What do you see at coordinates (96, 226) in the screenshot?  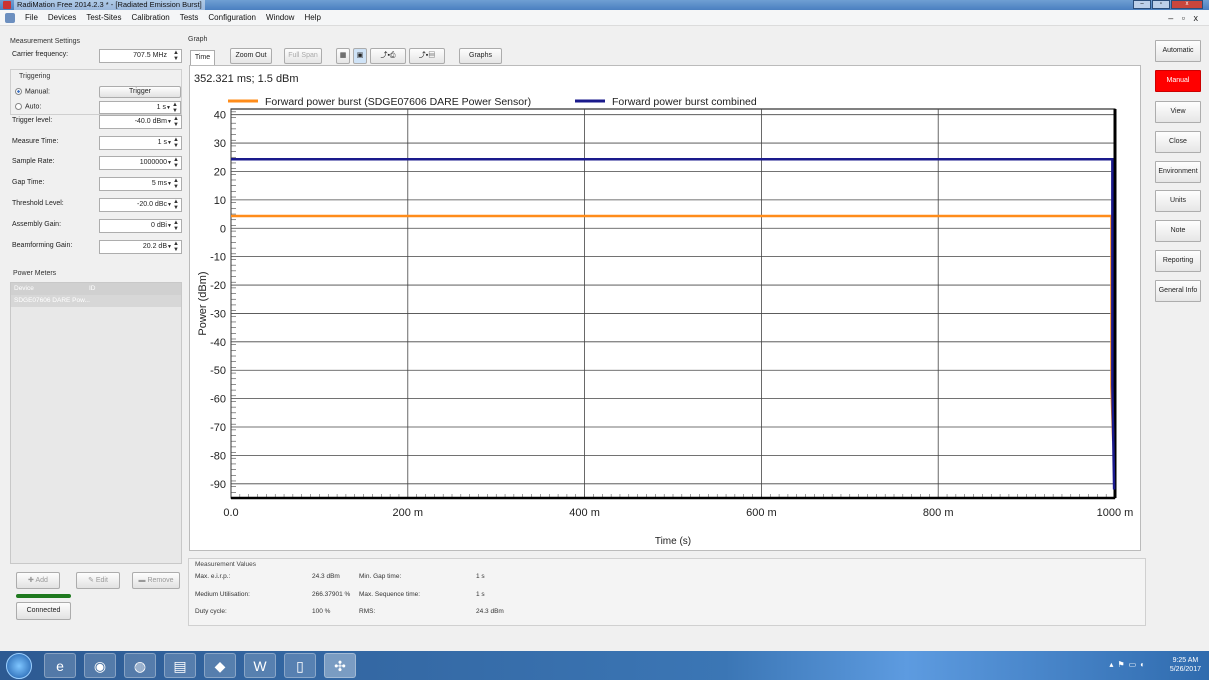 I see `assembly-gain-row: Assembly Gain: 0 dBi ▼ ▲ ▼` at bounding box center [96, 226].